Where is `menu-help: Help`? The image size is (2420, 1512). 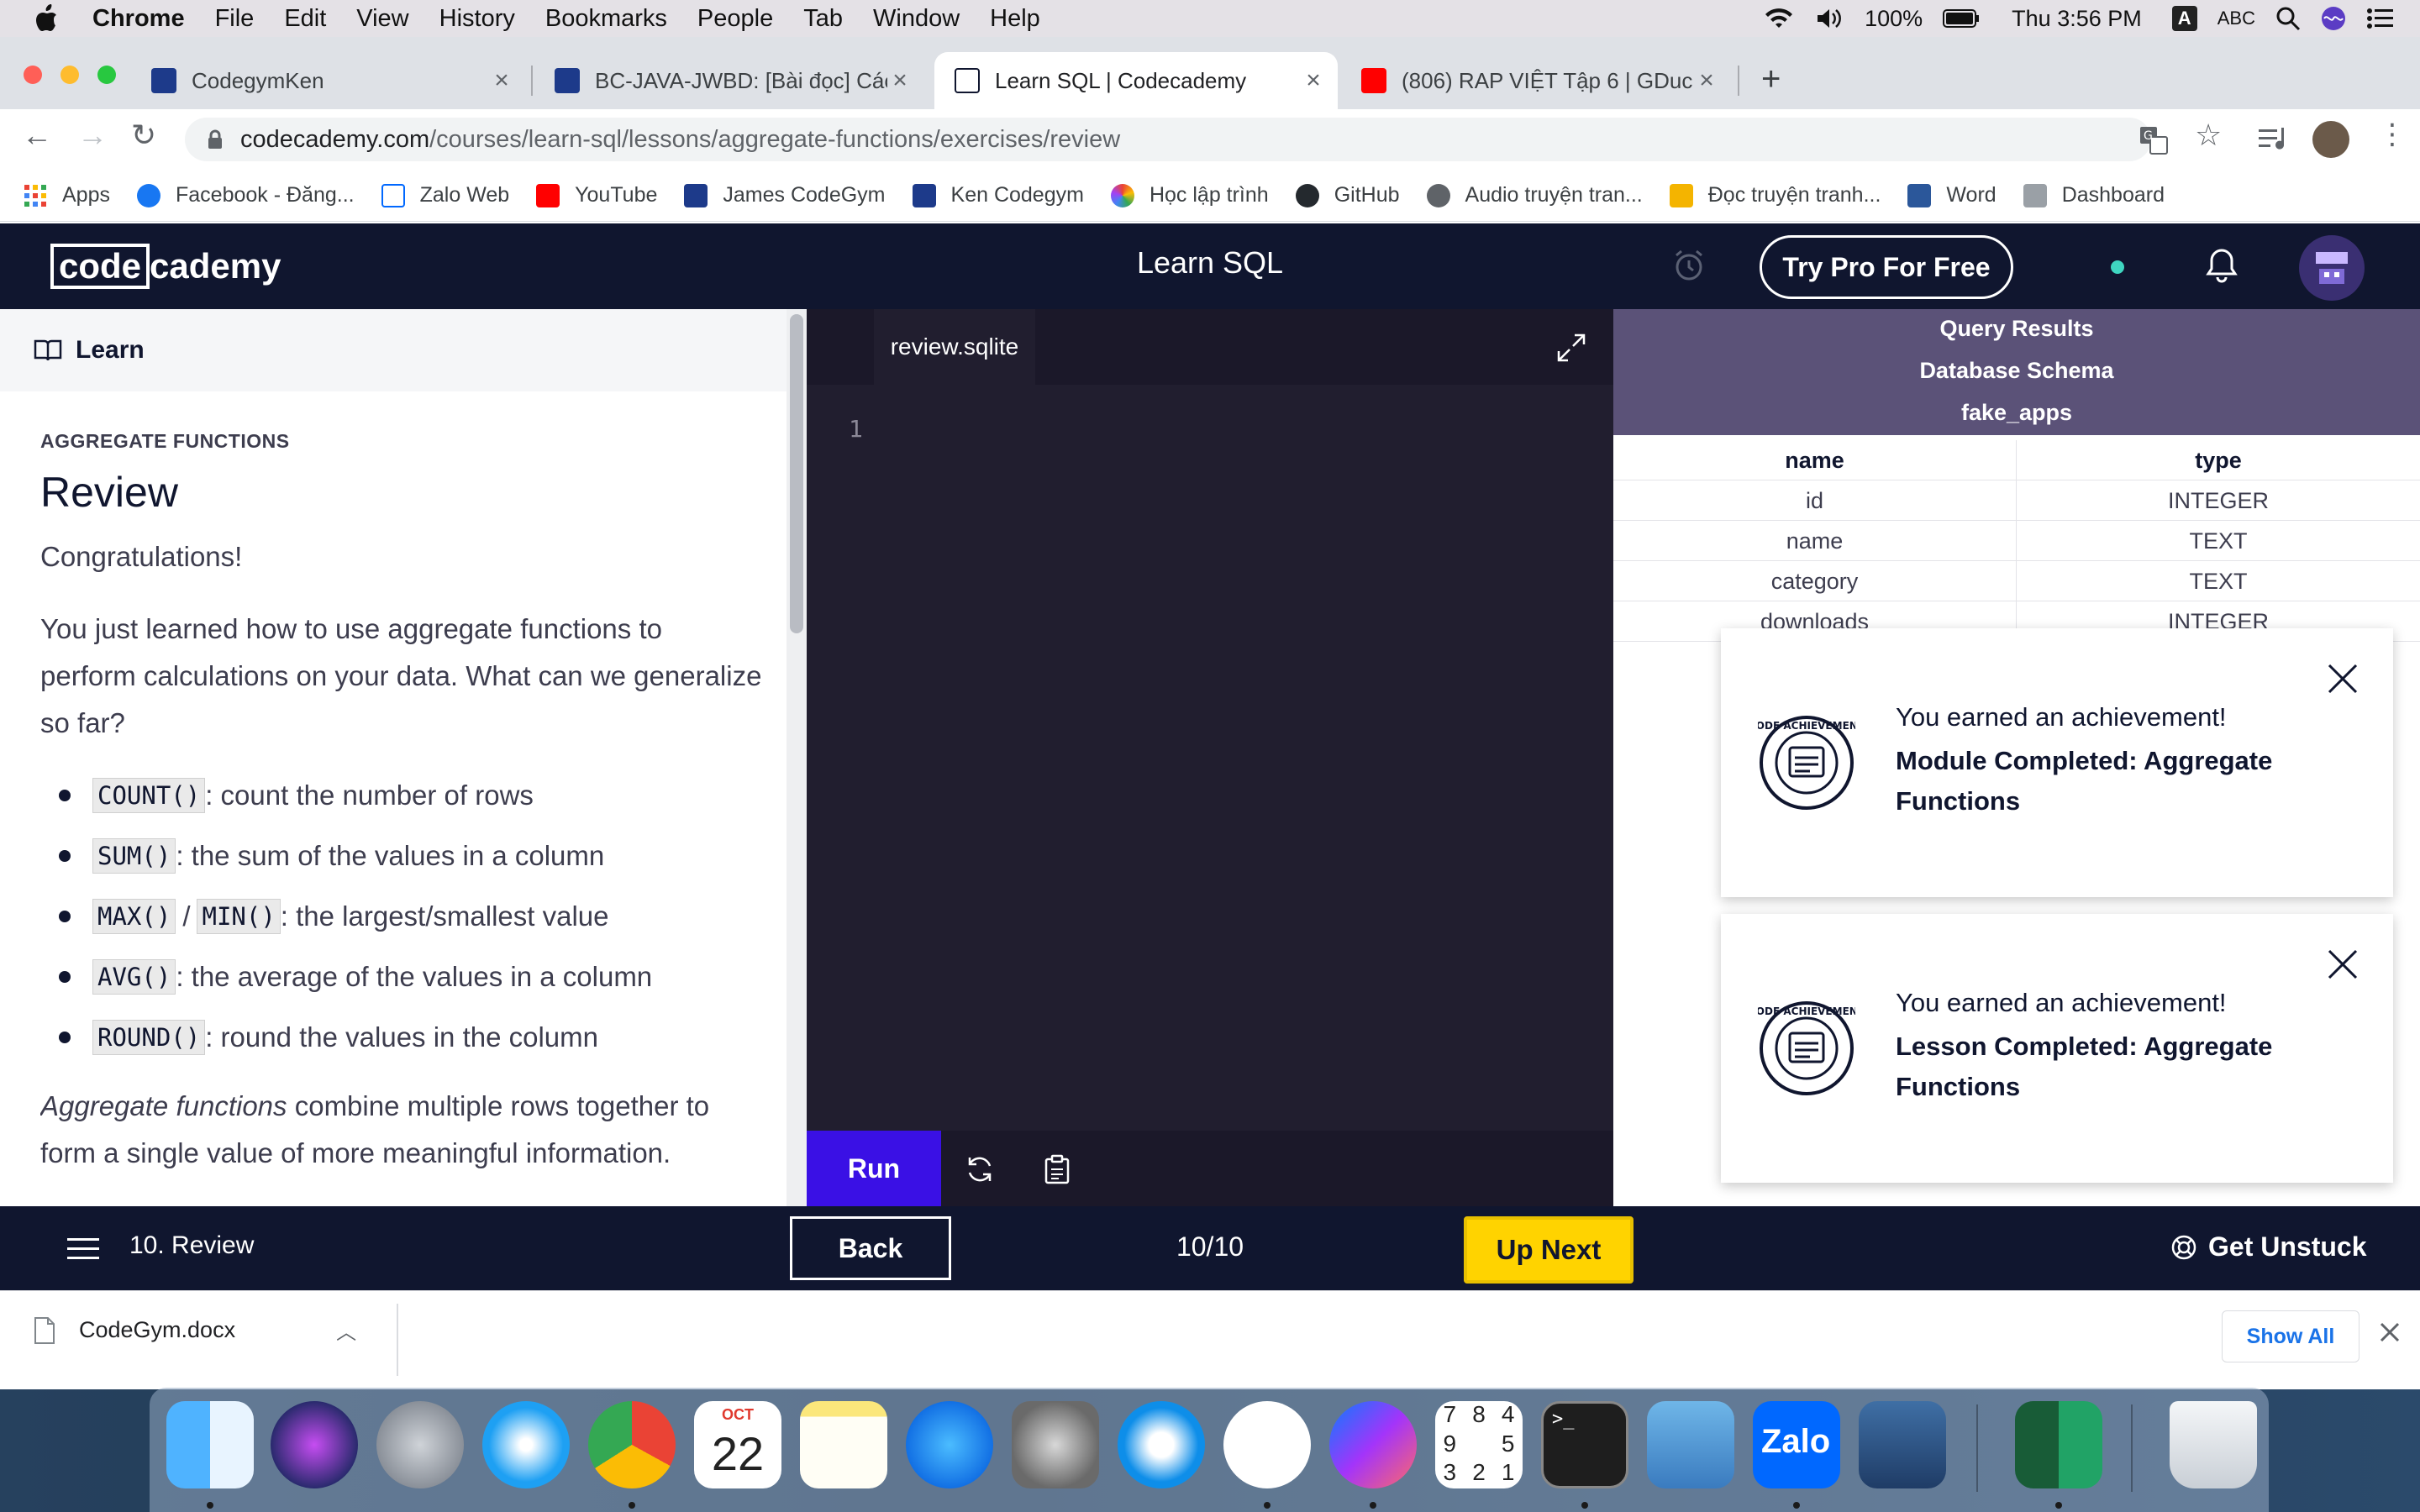
menu-help: Help is located at coordinates (1015, 19).